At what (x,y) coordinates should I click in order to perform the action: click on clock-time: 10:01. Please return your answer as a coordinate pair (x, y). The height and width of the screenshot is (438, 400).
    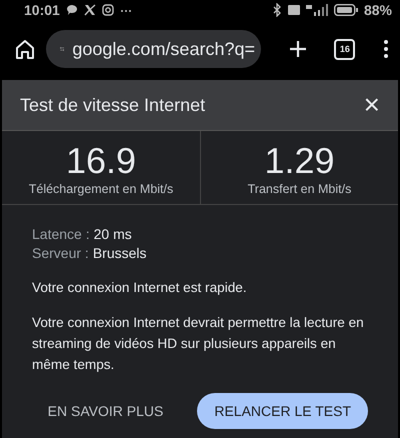
    Looking at the image, I should click on (42, 10).